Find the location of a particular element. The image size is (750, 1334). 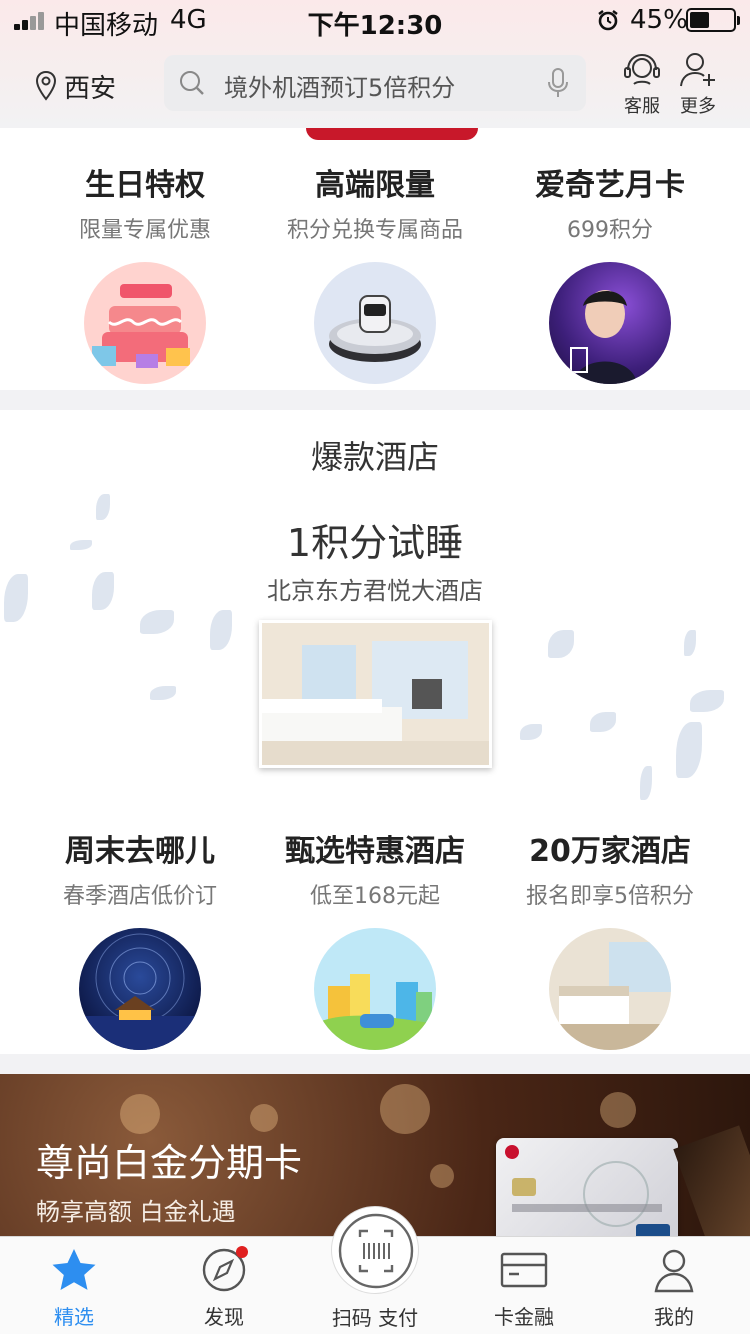

headset-icon is located at coordinates (642, 69).